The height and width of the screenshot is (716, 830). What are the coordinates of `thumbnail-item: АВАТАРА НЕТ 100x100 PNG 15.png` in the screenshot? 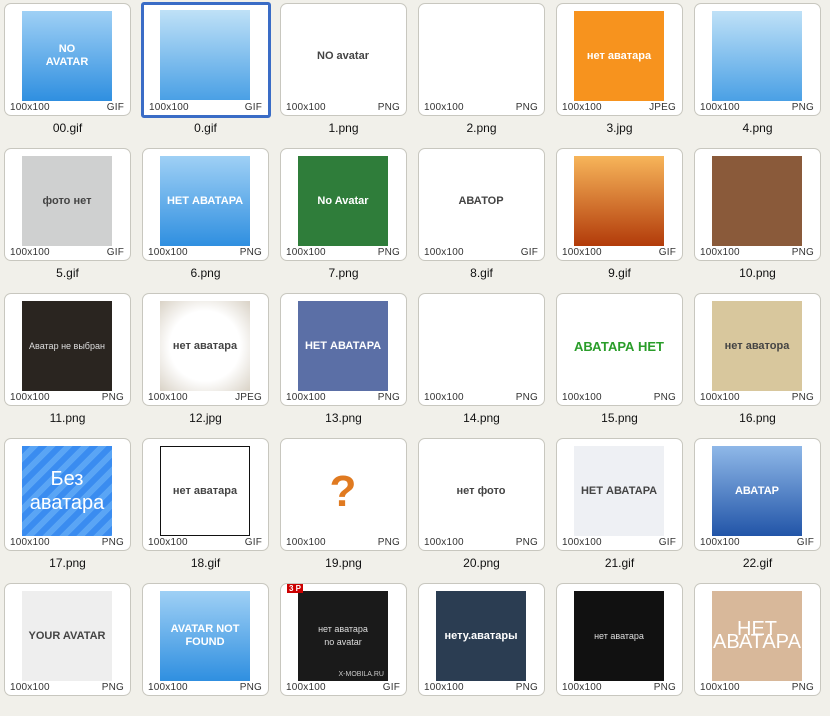 It's located at (621, 359).